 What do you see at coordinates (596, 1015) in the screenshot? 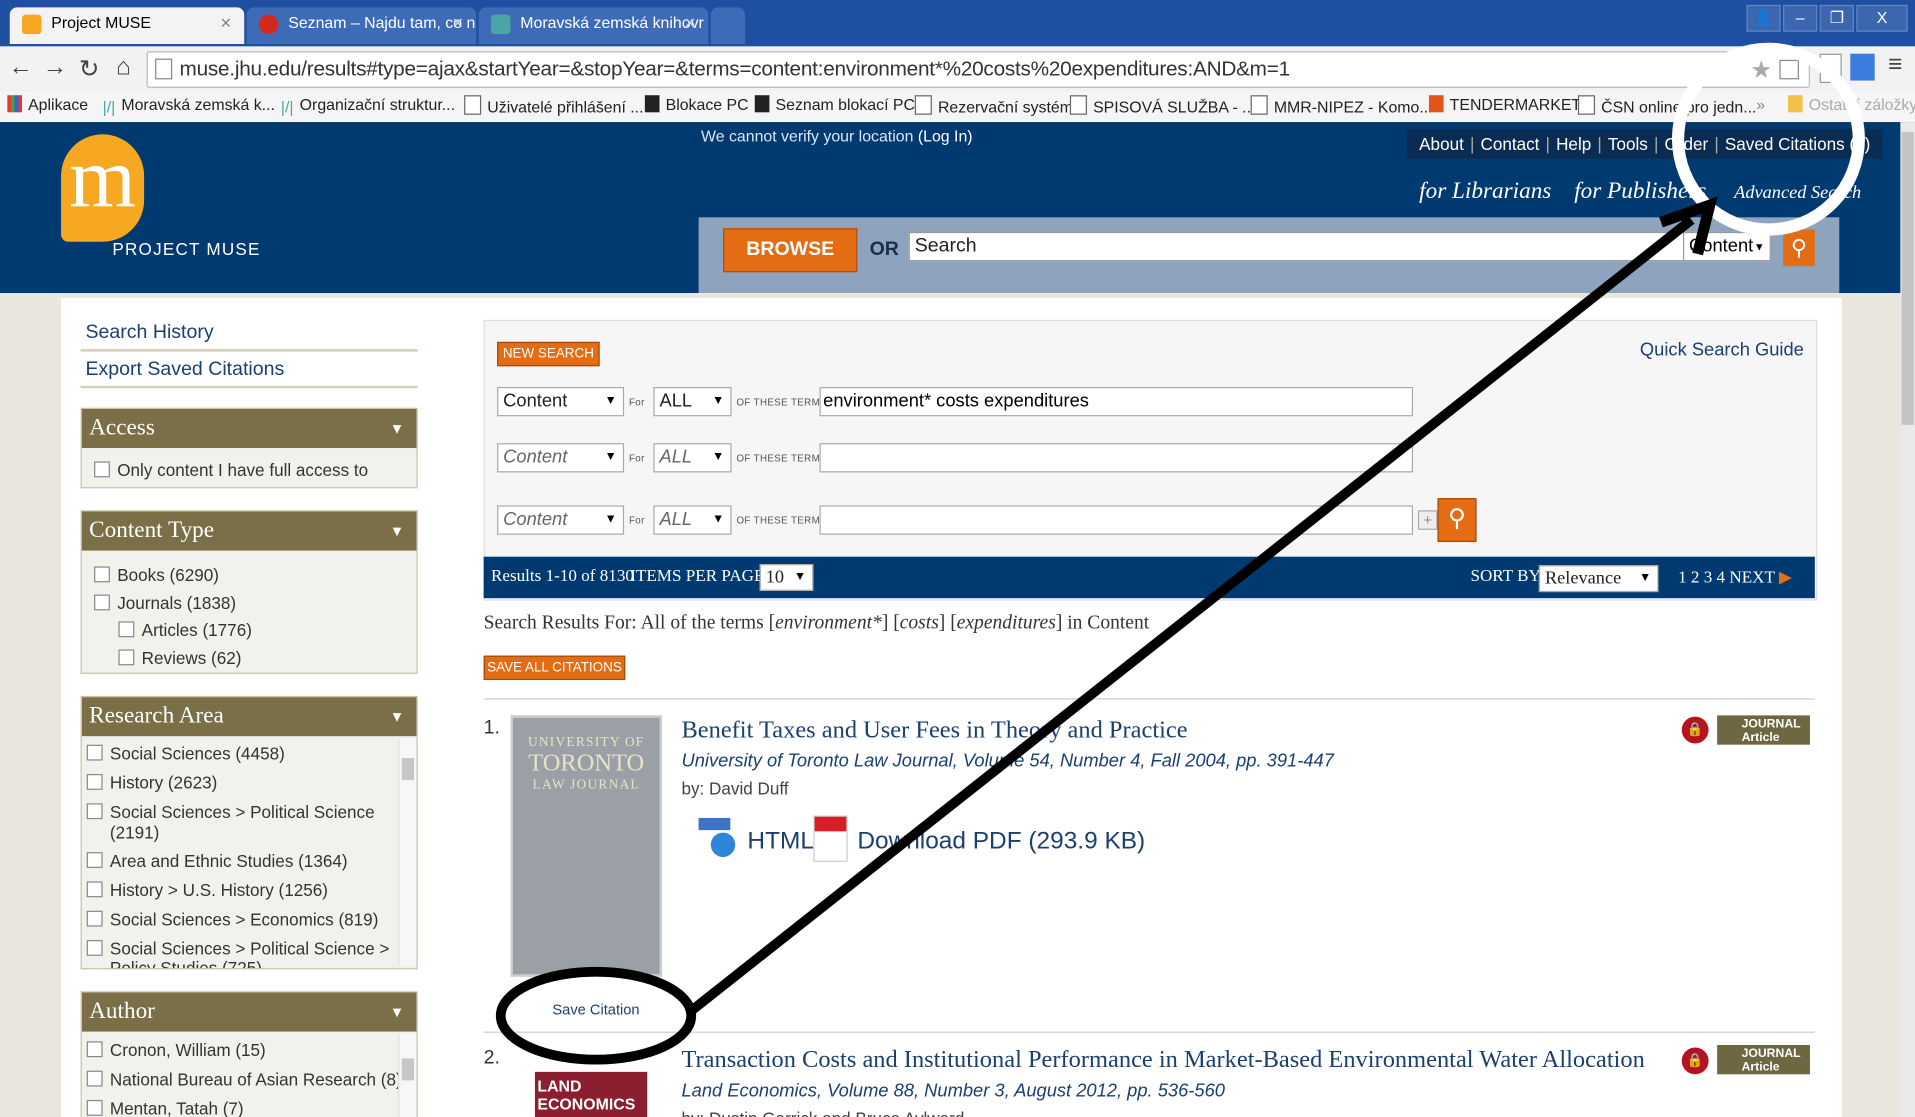
I see `annotation-ellipse` at bounding box center [596, 1015].